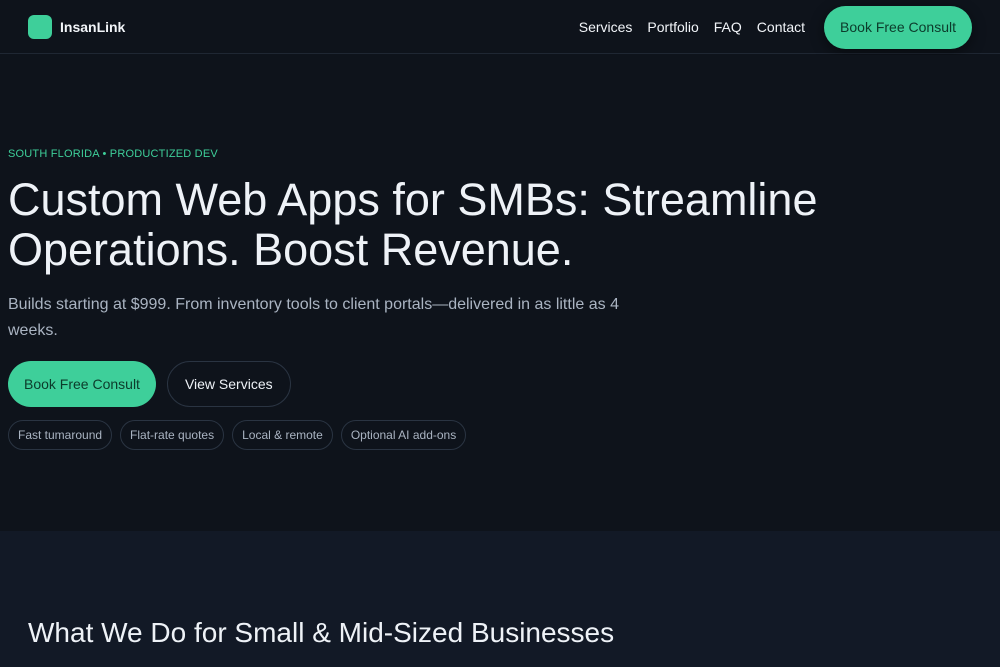 The image size is (1000, 667). Describe the element at coordinates (898, 27) in the screenshot. I see `book-consult-nav-button: Book Free Consult` at that location.